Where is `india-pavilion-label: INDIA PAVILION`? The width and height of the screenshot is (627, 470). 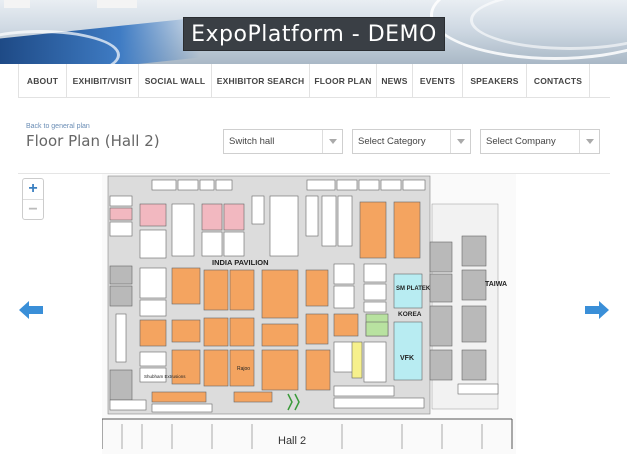 india-pavilion-label: INDIA PAVILION is located at coordinates (240, 262).